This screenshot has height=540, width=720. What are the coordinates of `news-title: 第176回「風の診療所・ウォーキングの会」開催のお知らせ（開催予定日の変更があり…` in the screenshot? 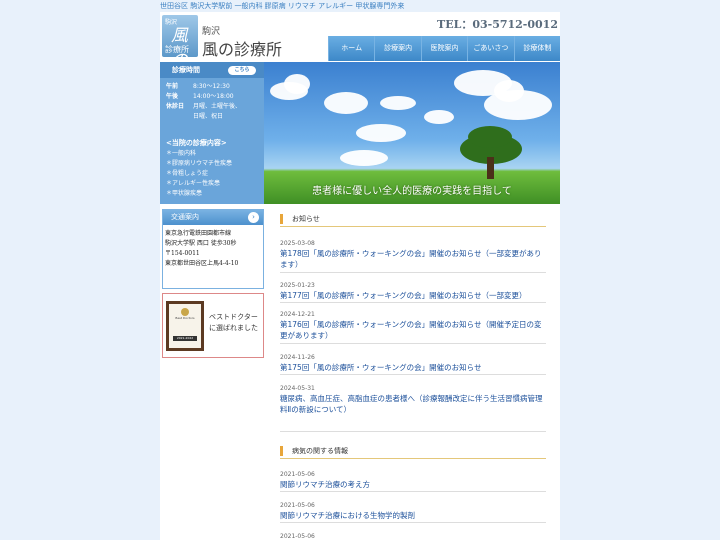 It's located at (413, 330).